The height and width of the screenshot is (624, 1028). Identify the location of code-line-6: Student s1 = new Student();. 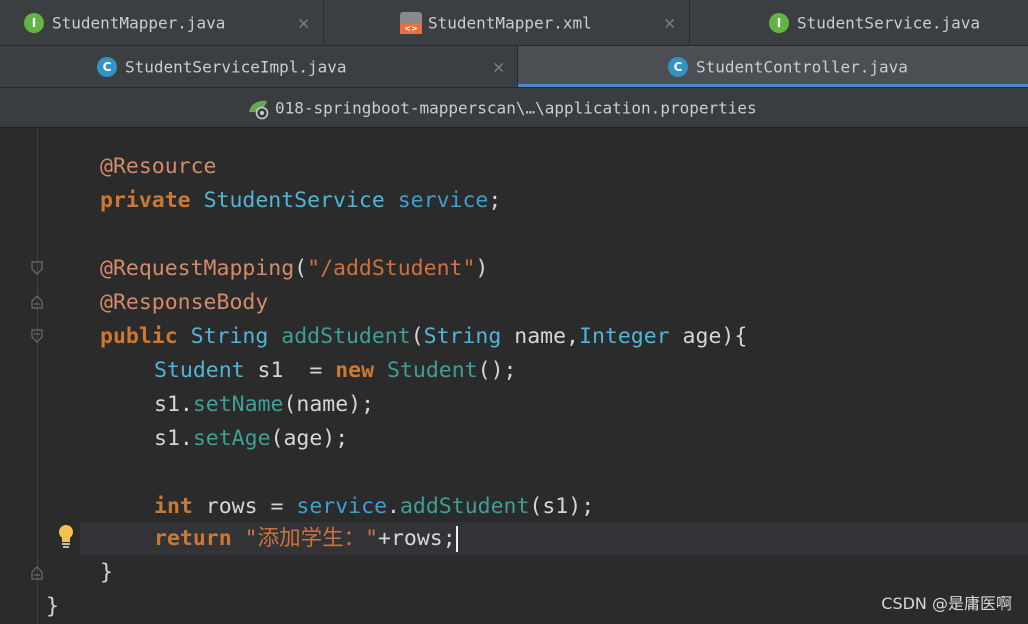
(335, 370).